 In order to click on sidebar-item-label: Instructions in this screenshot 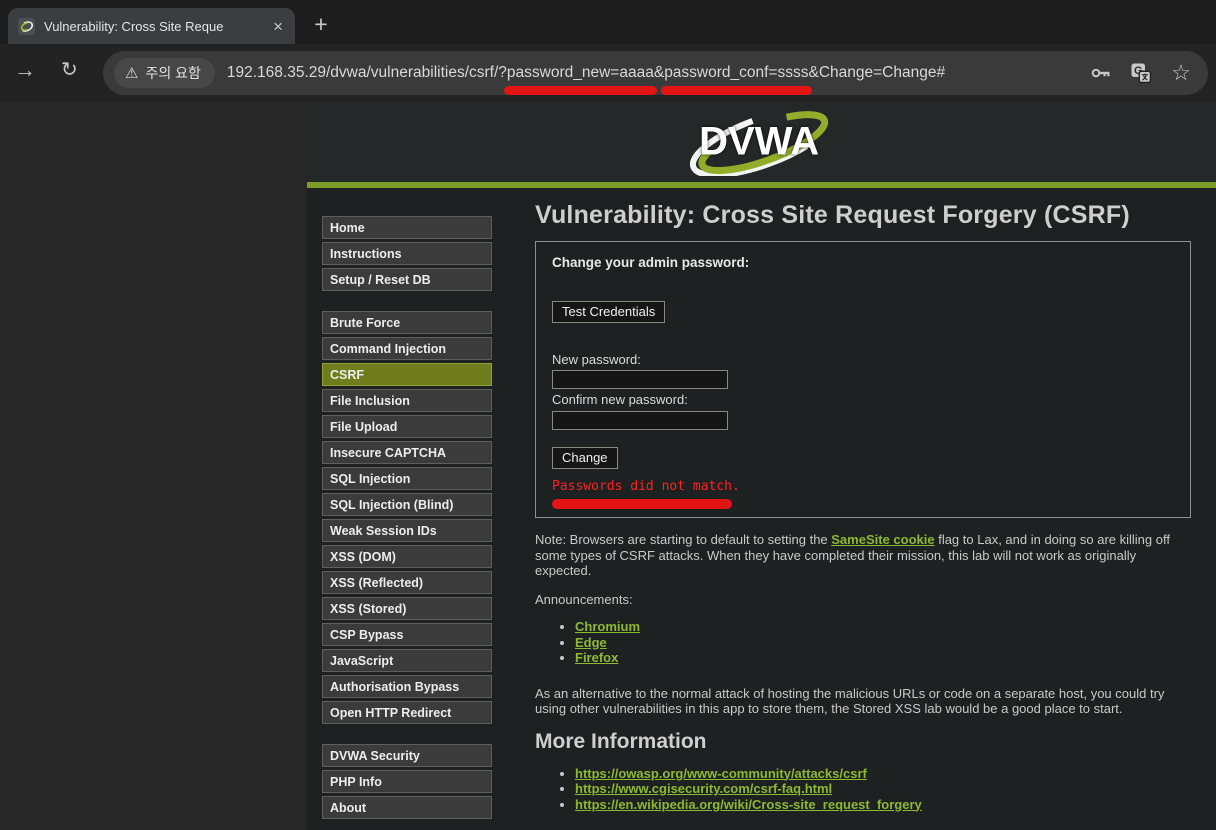, I will do `click(366, 253)`.